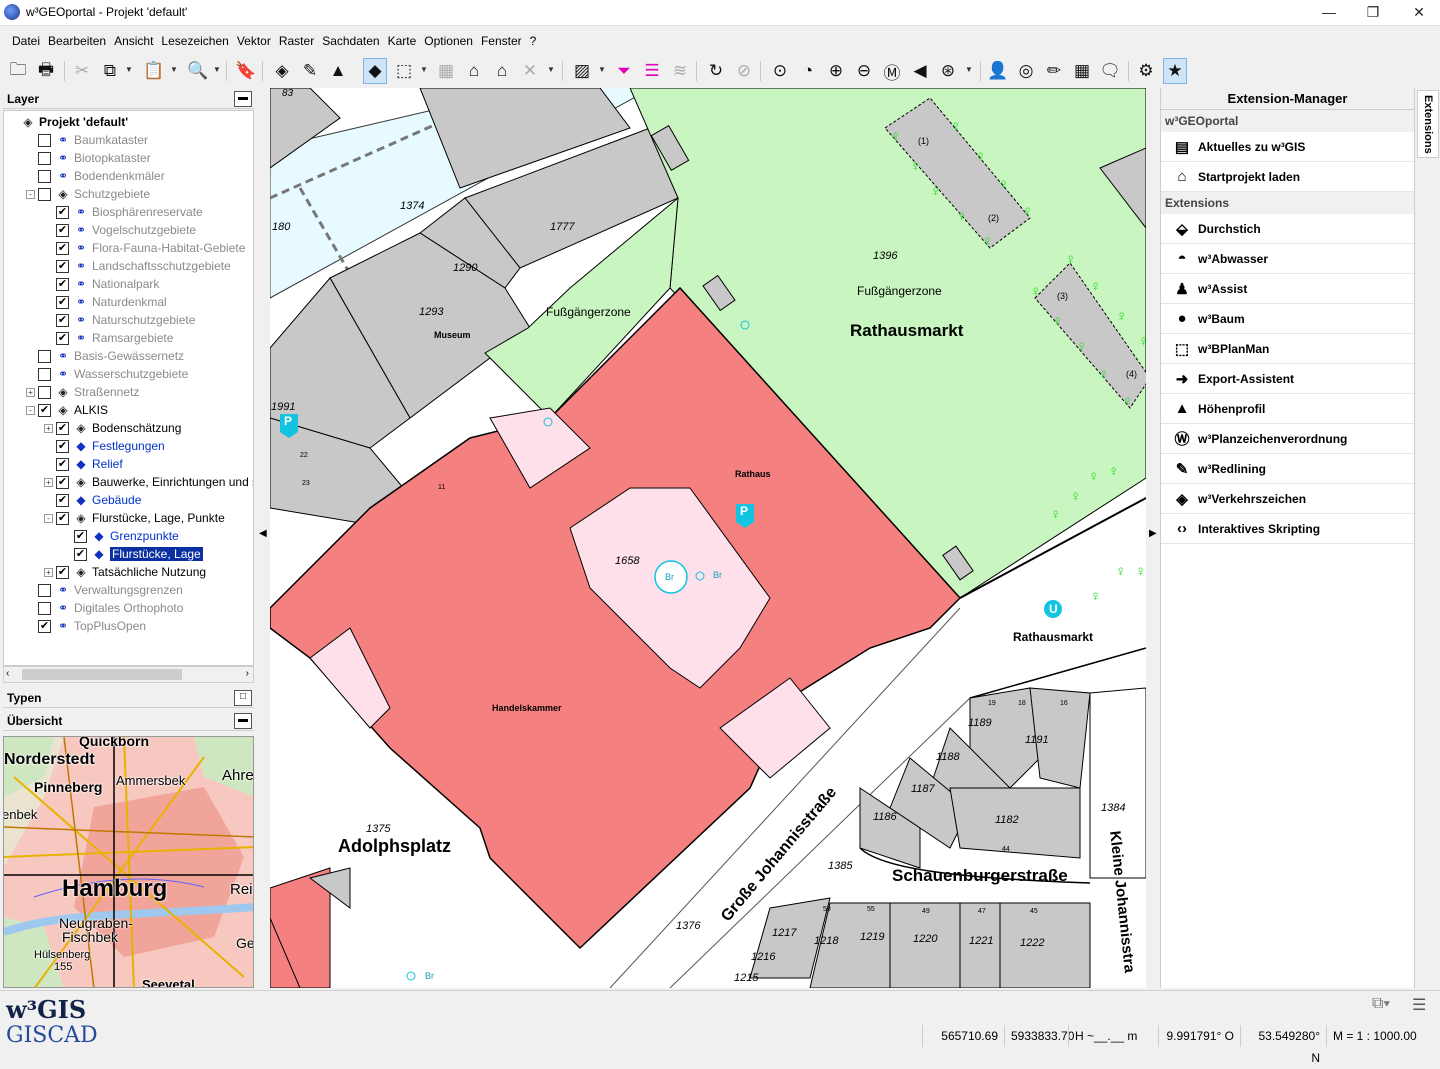 The width and height of the screenshot is (1440, 1069). Describe the element at coordinates (892, 71) in the screenshot. I see `zoom-measure-icon: Ⓜ` at that location.